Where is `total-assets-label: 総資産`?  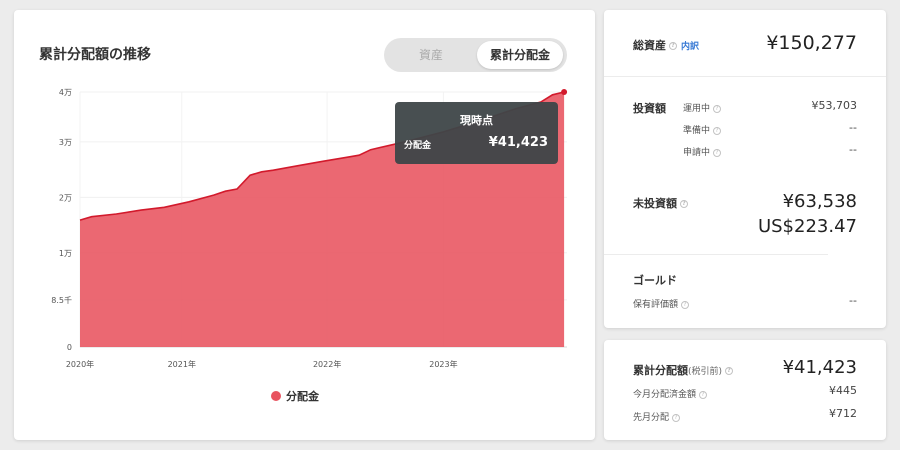
total-assets-label: 総資産 is located at coordinates (649, 45).